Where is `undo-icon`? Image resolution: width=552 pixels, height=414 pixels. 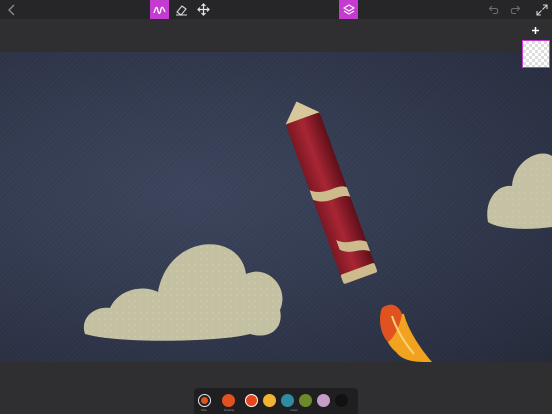
undo-icon is located at coordinates (493, 10).